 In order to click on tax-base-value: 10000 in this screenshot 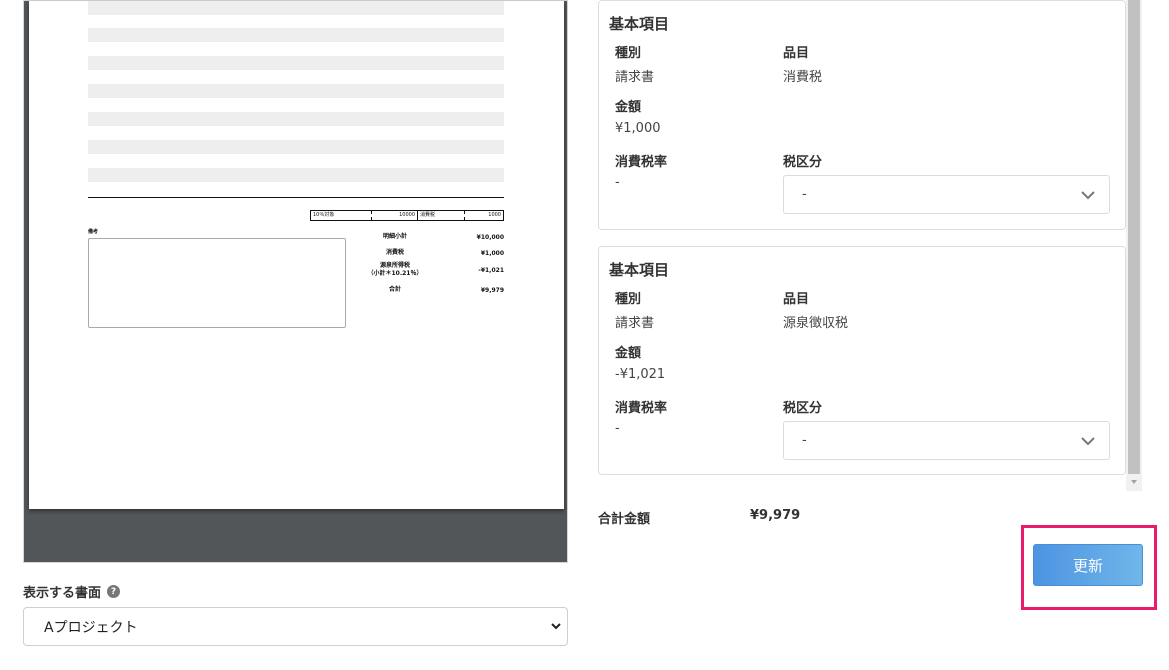, I will do `click(395, 215)`.